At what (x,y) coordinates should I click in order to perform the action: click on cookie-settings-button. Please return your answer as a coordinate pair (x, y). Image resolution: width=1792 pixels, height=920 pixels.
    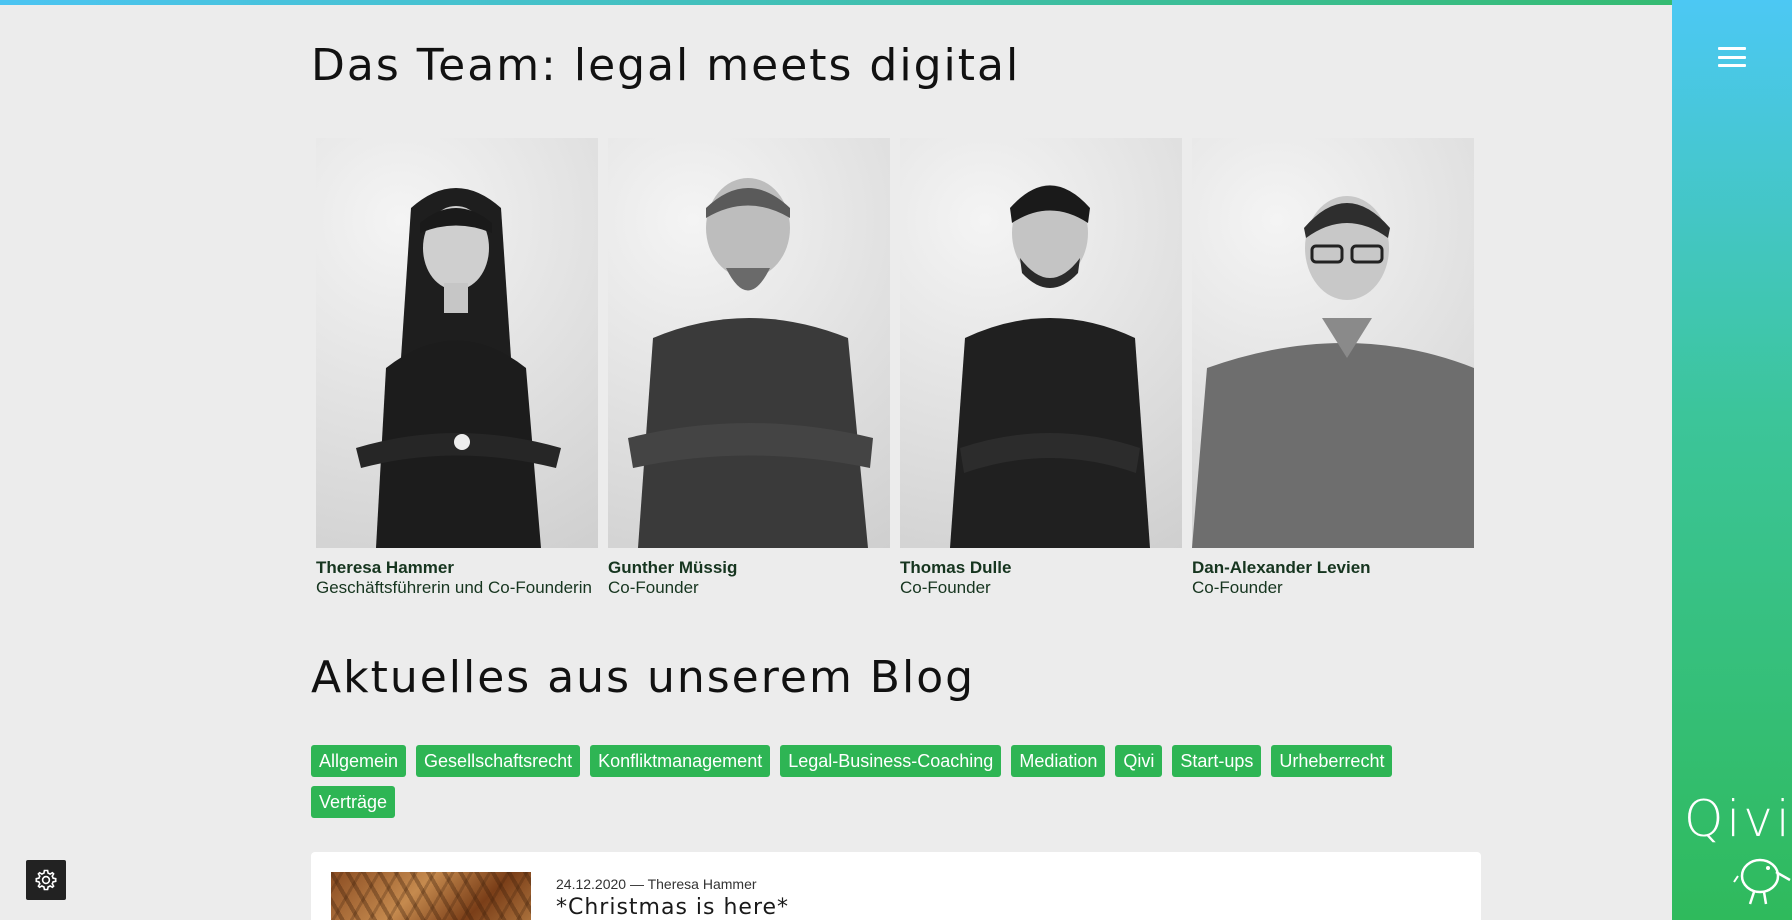
    Looking at the image, I should click on (46, 880).